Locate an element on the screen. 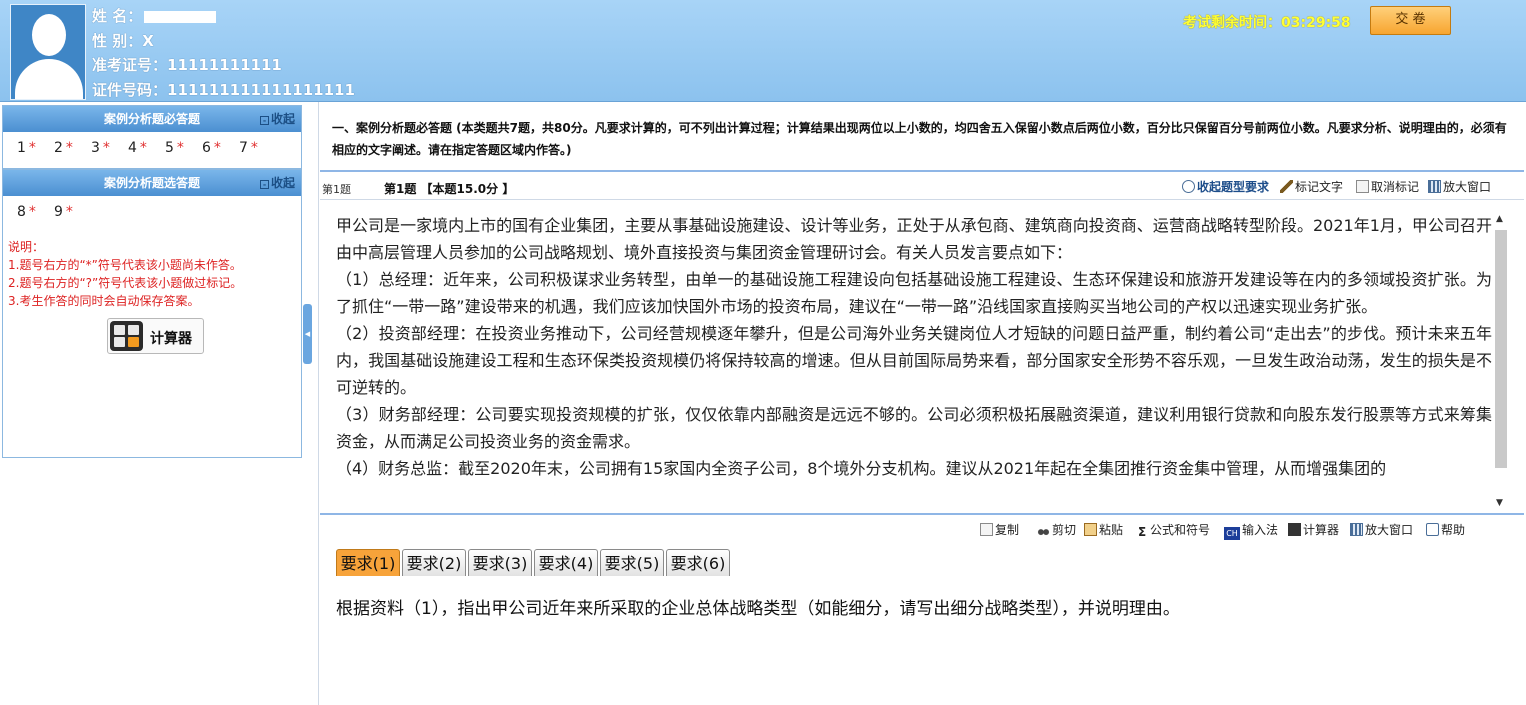 This screenshot has width=1526, height=705. note-line: 3.考生作答的同时会自动保存答案。 is located at coordinates (104, 301).